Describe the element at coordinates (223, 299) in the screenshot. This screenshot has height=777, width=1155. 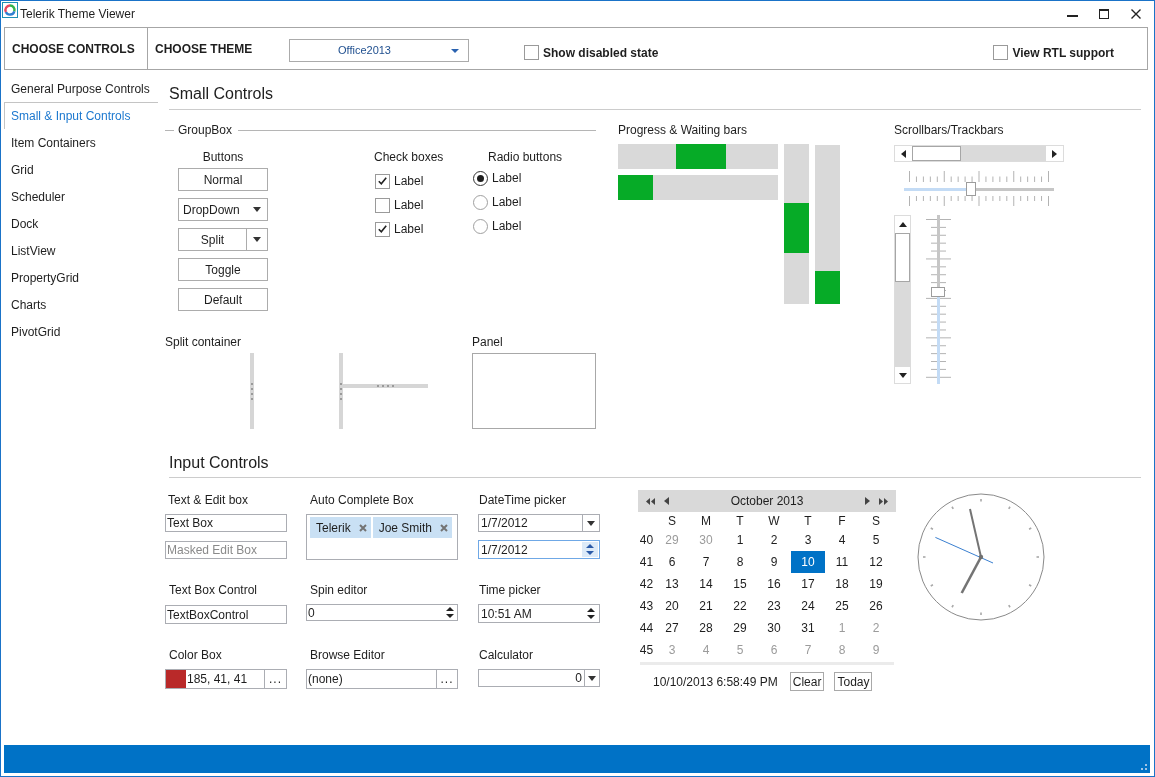
I see `push-button: Default` at that location.